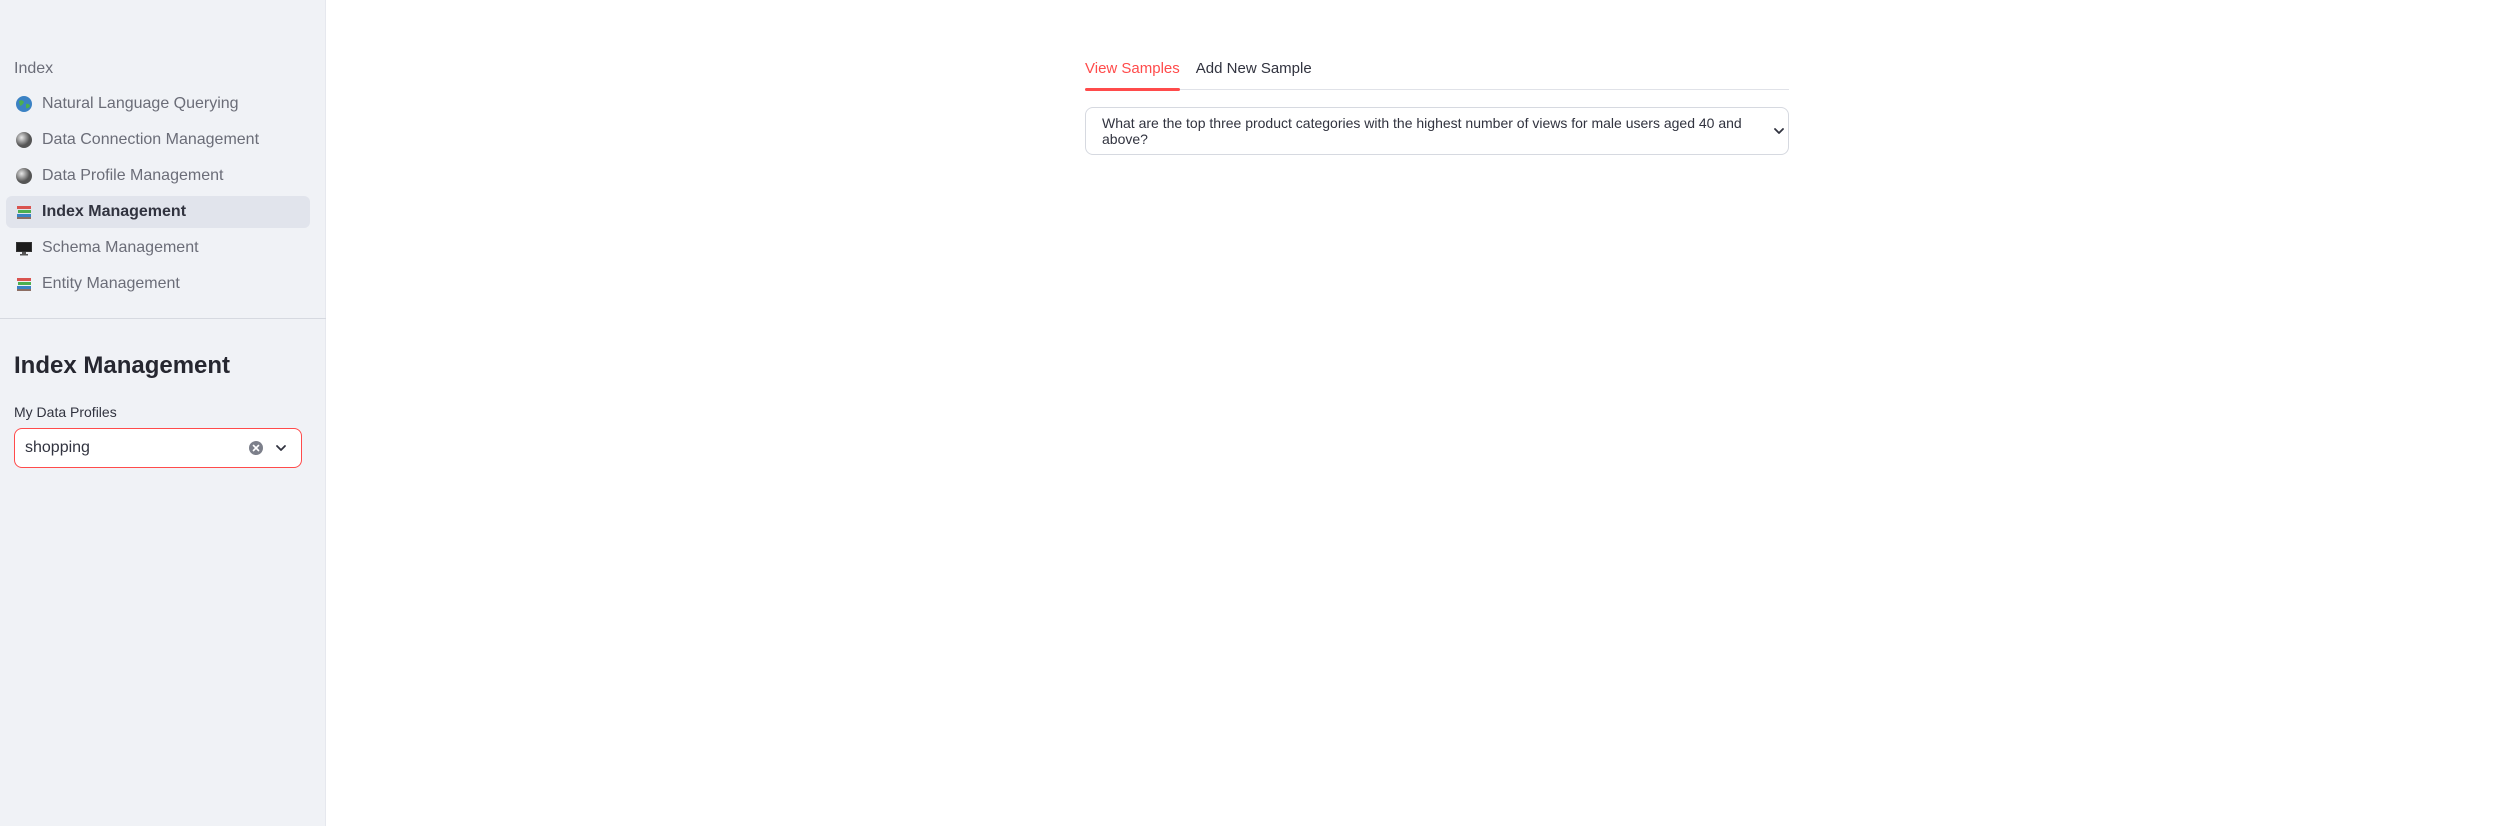 Image resolution: width=2512 pixels, height=826 pixels. I want to click on nav-item-data-connection-management: Data Connection Management, so click(158, 140).